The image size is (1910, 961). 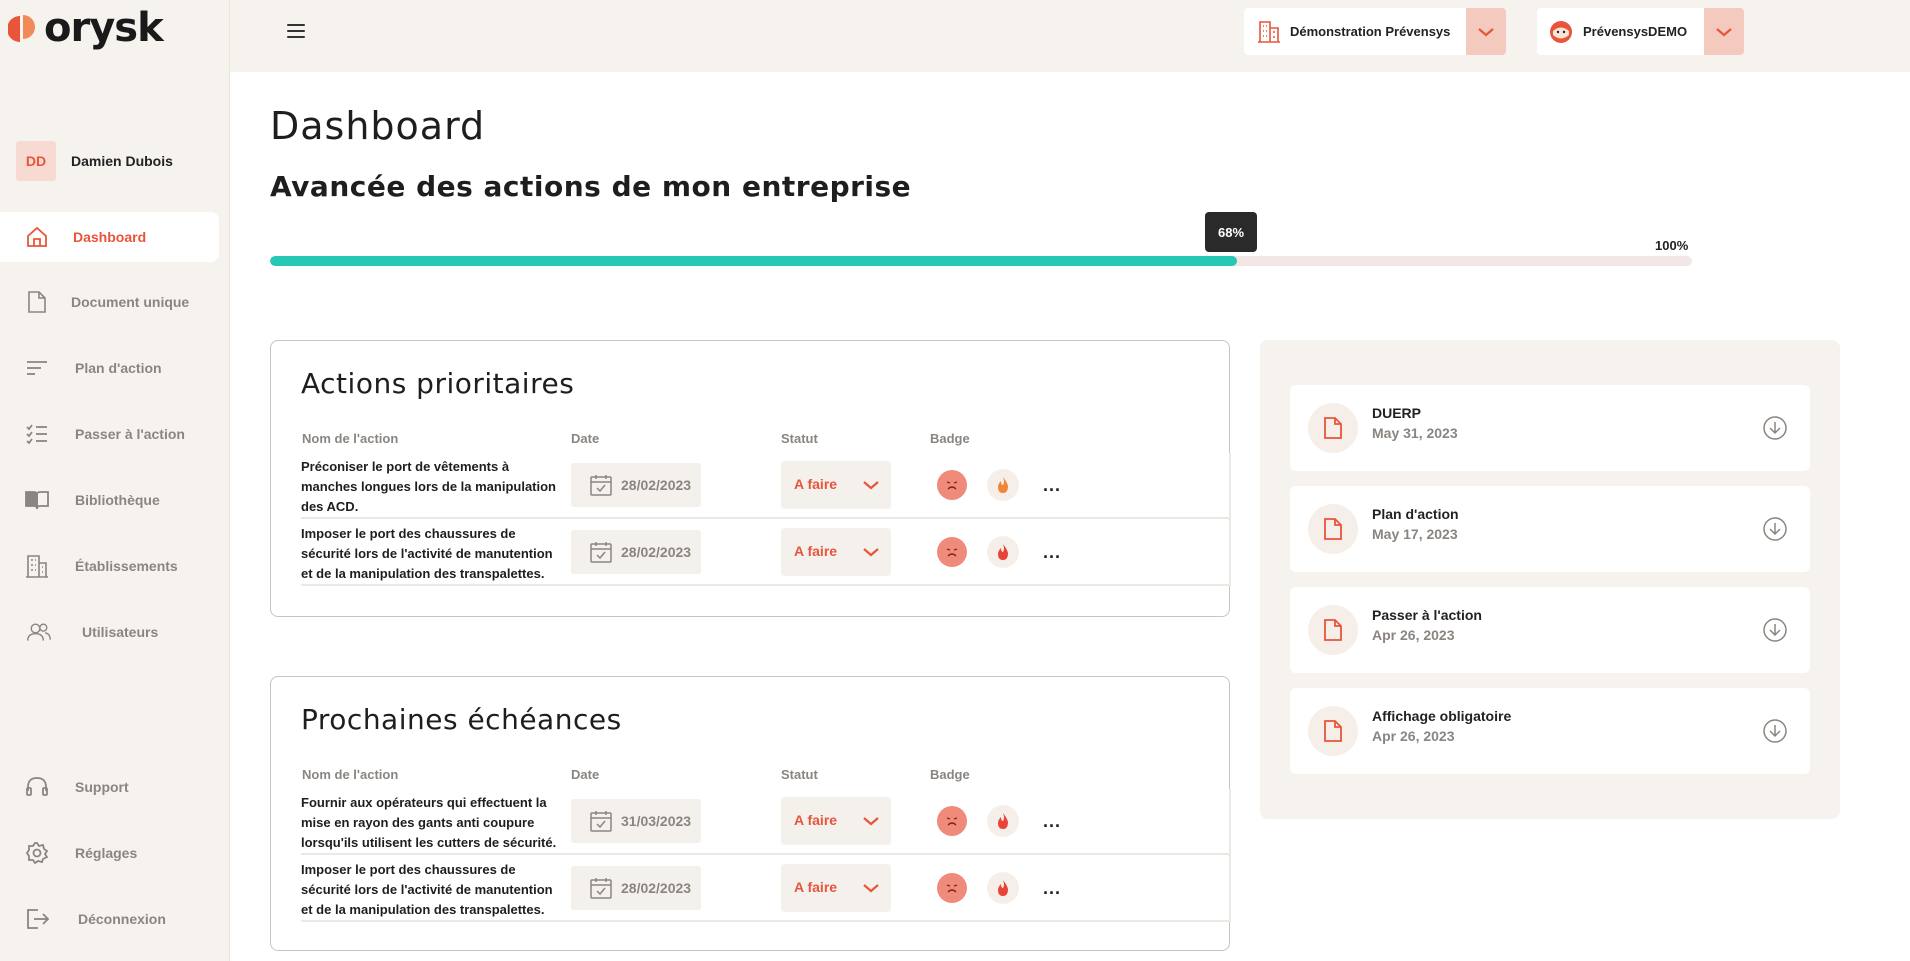 I want to click on document-name: Passer à l'action, so click(x=1427, y=615).